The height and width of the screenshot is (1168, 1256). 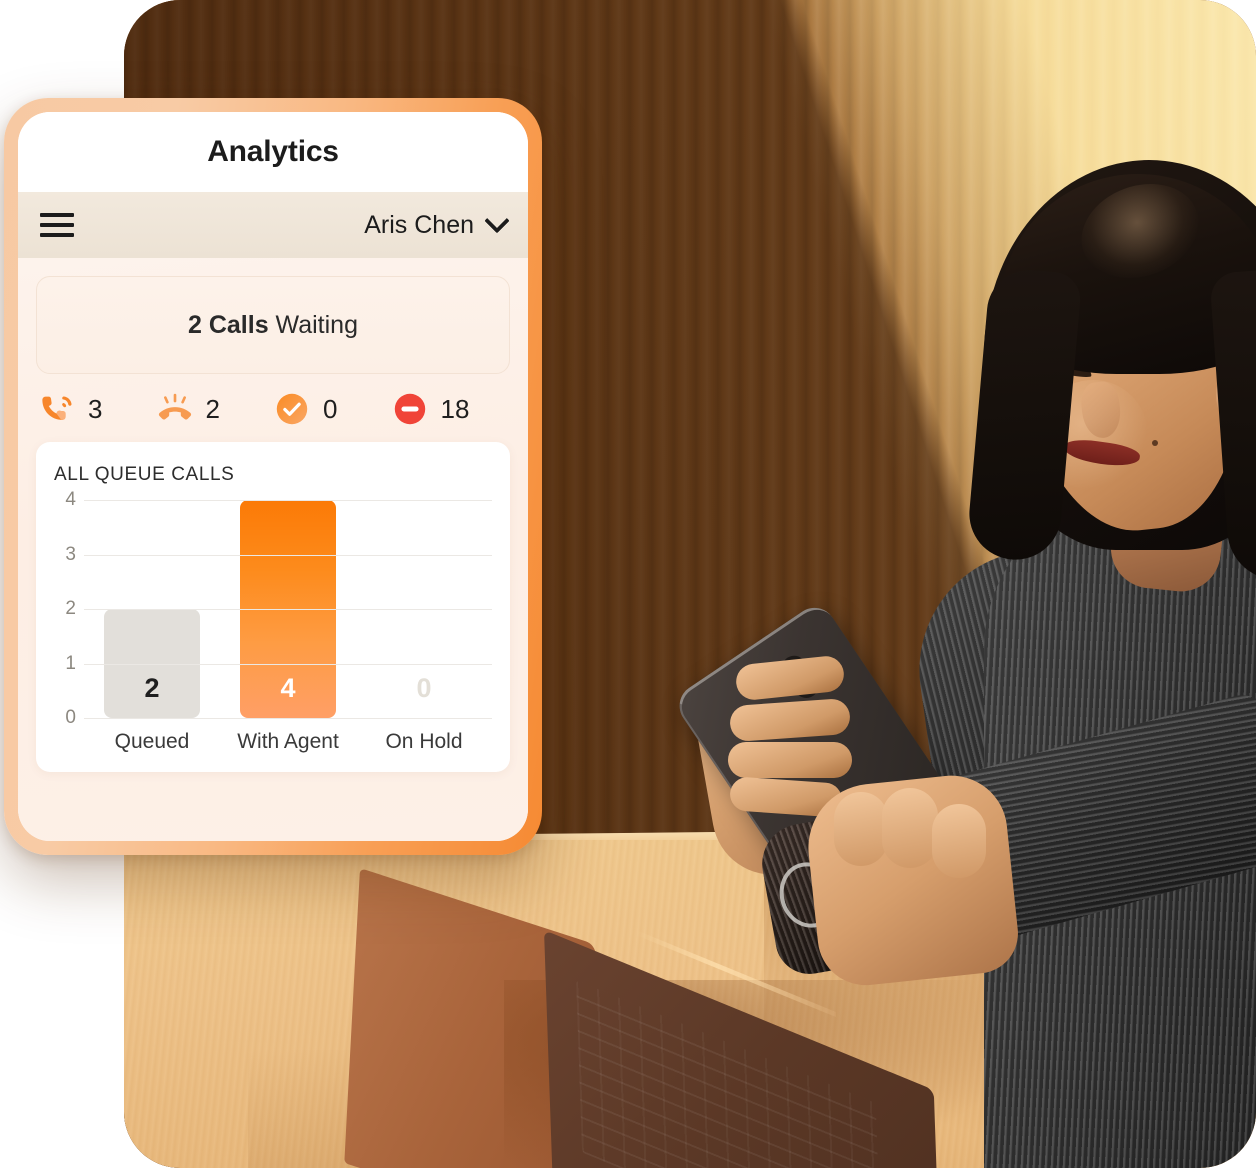 I want to click on bar-chart-plot: 2 4 0 0 1 2 3 4, so click(x=278, y=608).